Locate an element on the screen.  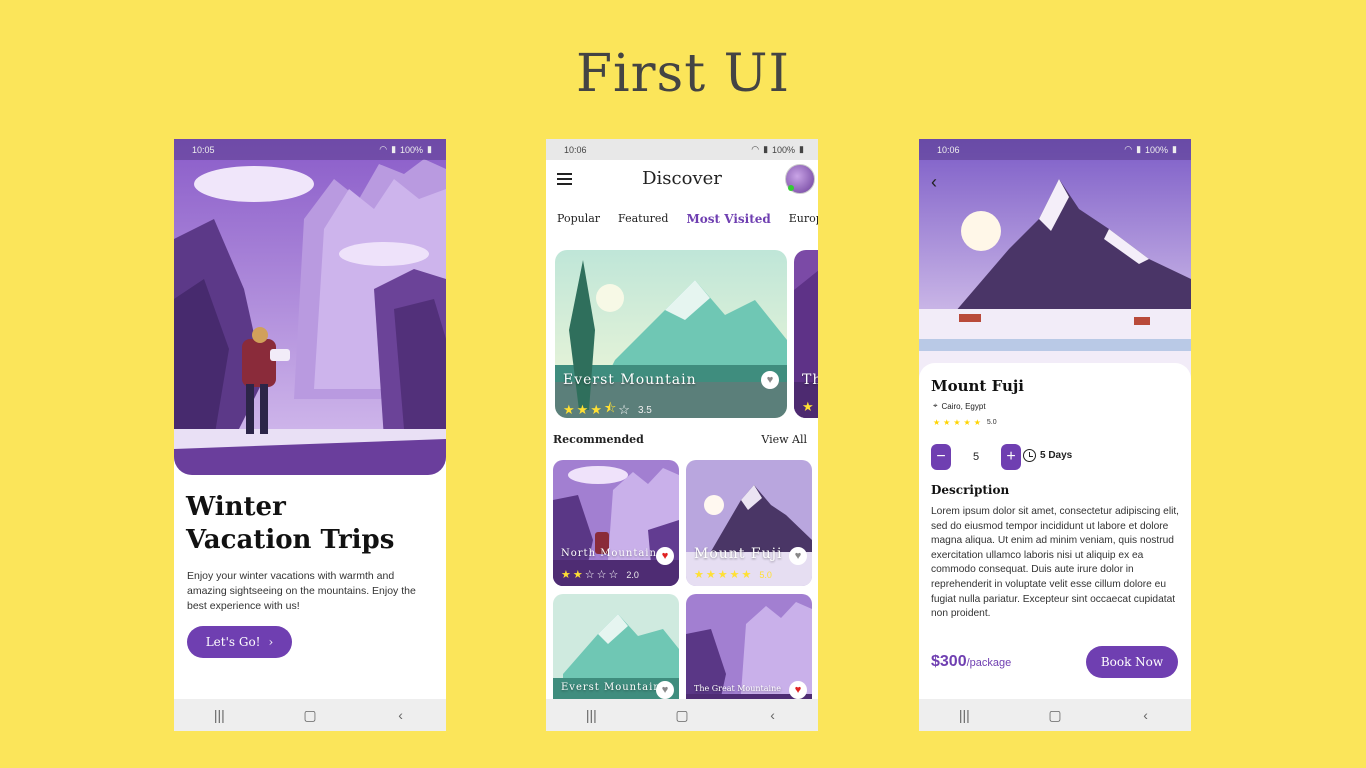
destination-title: Mount Fuji is located at coordinates (977, 386).